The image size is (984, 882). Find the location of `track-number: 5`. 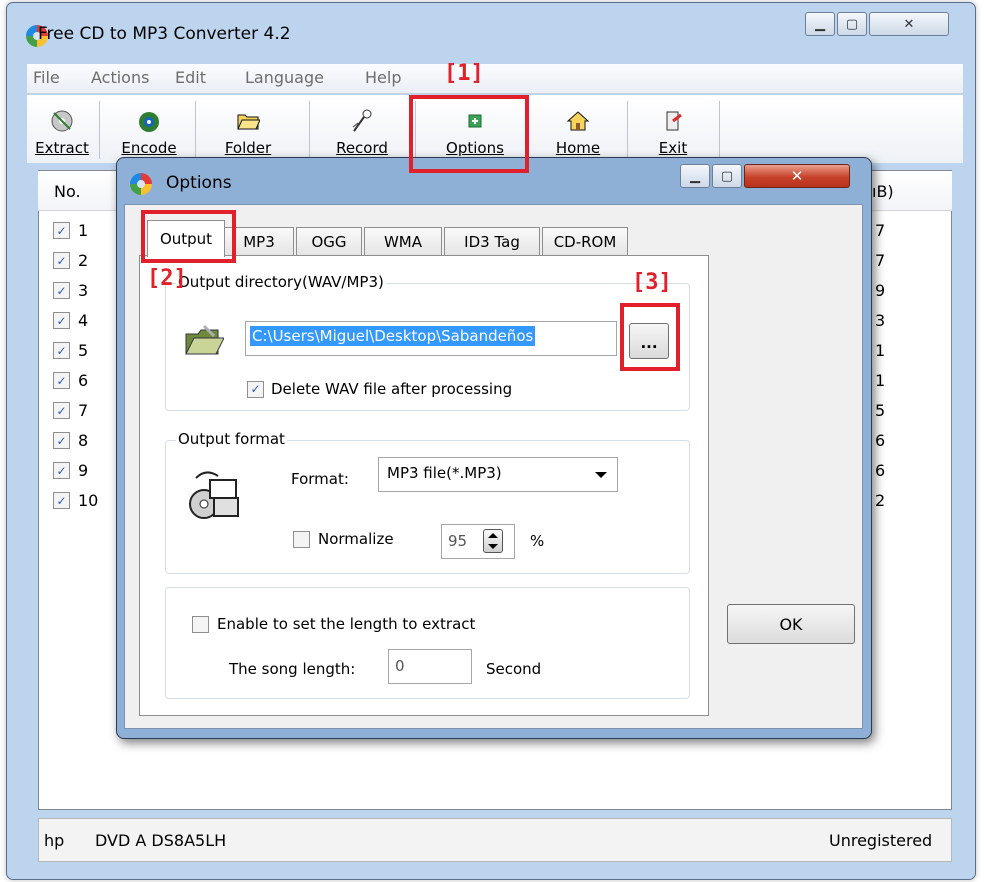

track-number: 5 is located at coordinates (83, 350).